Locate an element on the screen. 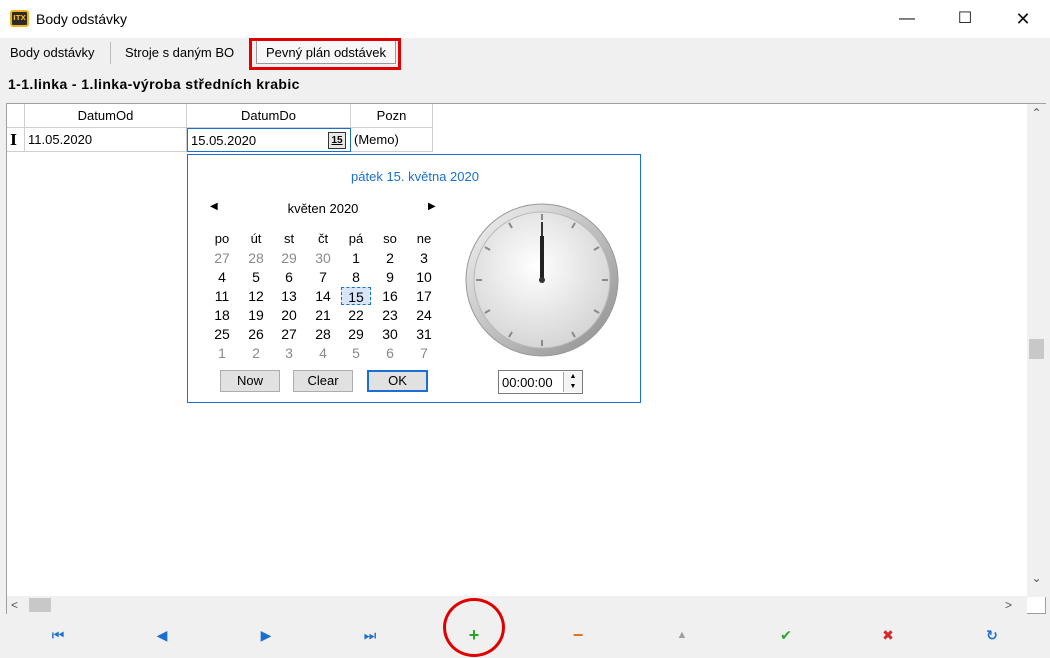  ok-button: OK is located at coordinates (397, 381).